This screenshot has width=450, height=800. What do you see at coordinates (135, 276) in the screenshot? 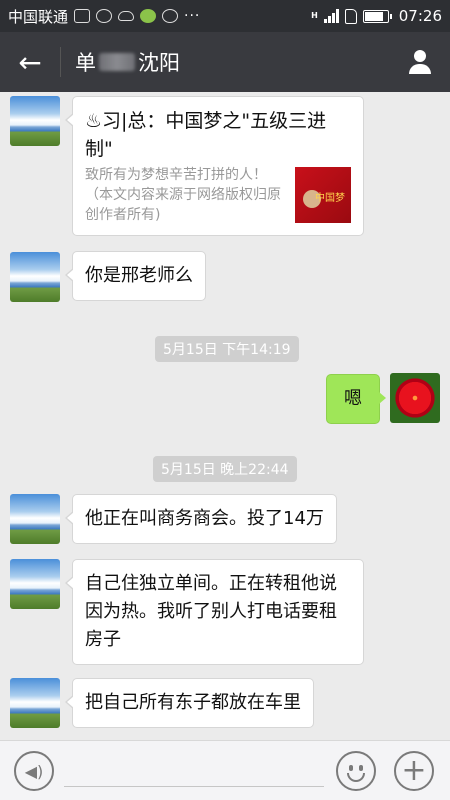
I see `message-bubble: 你是邢老师么` at bounding box center [135, 276].